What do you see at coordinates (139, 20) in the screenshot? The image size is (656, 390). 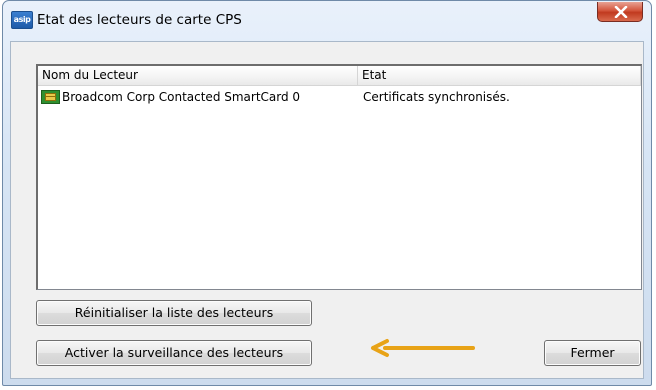 I see `window-title: Etat des lecteurs de carte CPS` at bounding box center [139, 20].